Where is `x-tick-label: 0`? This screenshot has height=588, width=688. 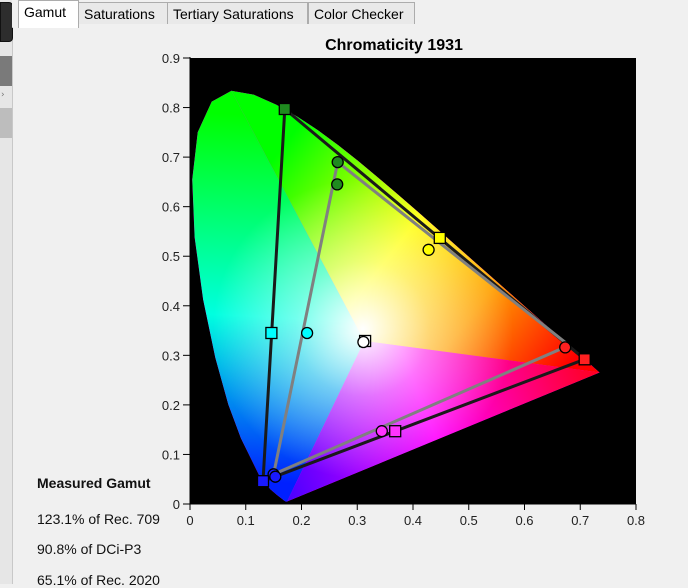 x-tick-label: 0 is located at coordinates (189, 520).